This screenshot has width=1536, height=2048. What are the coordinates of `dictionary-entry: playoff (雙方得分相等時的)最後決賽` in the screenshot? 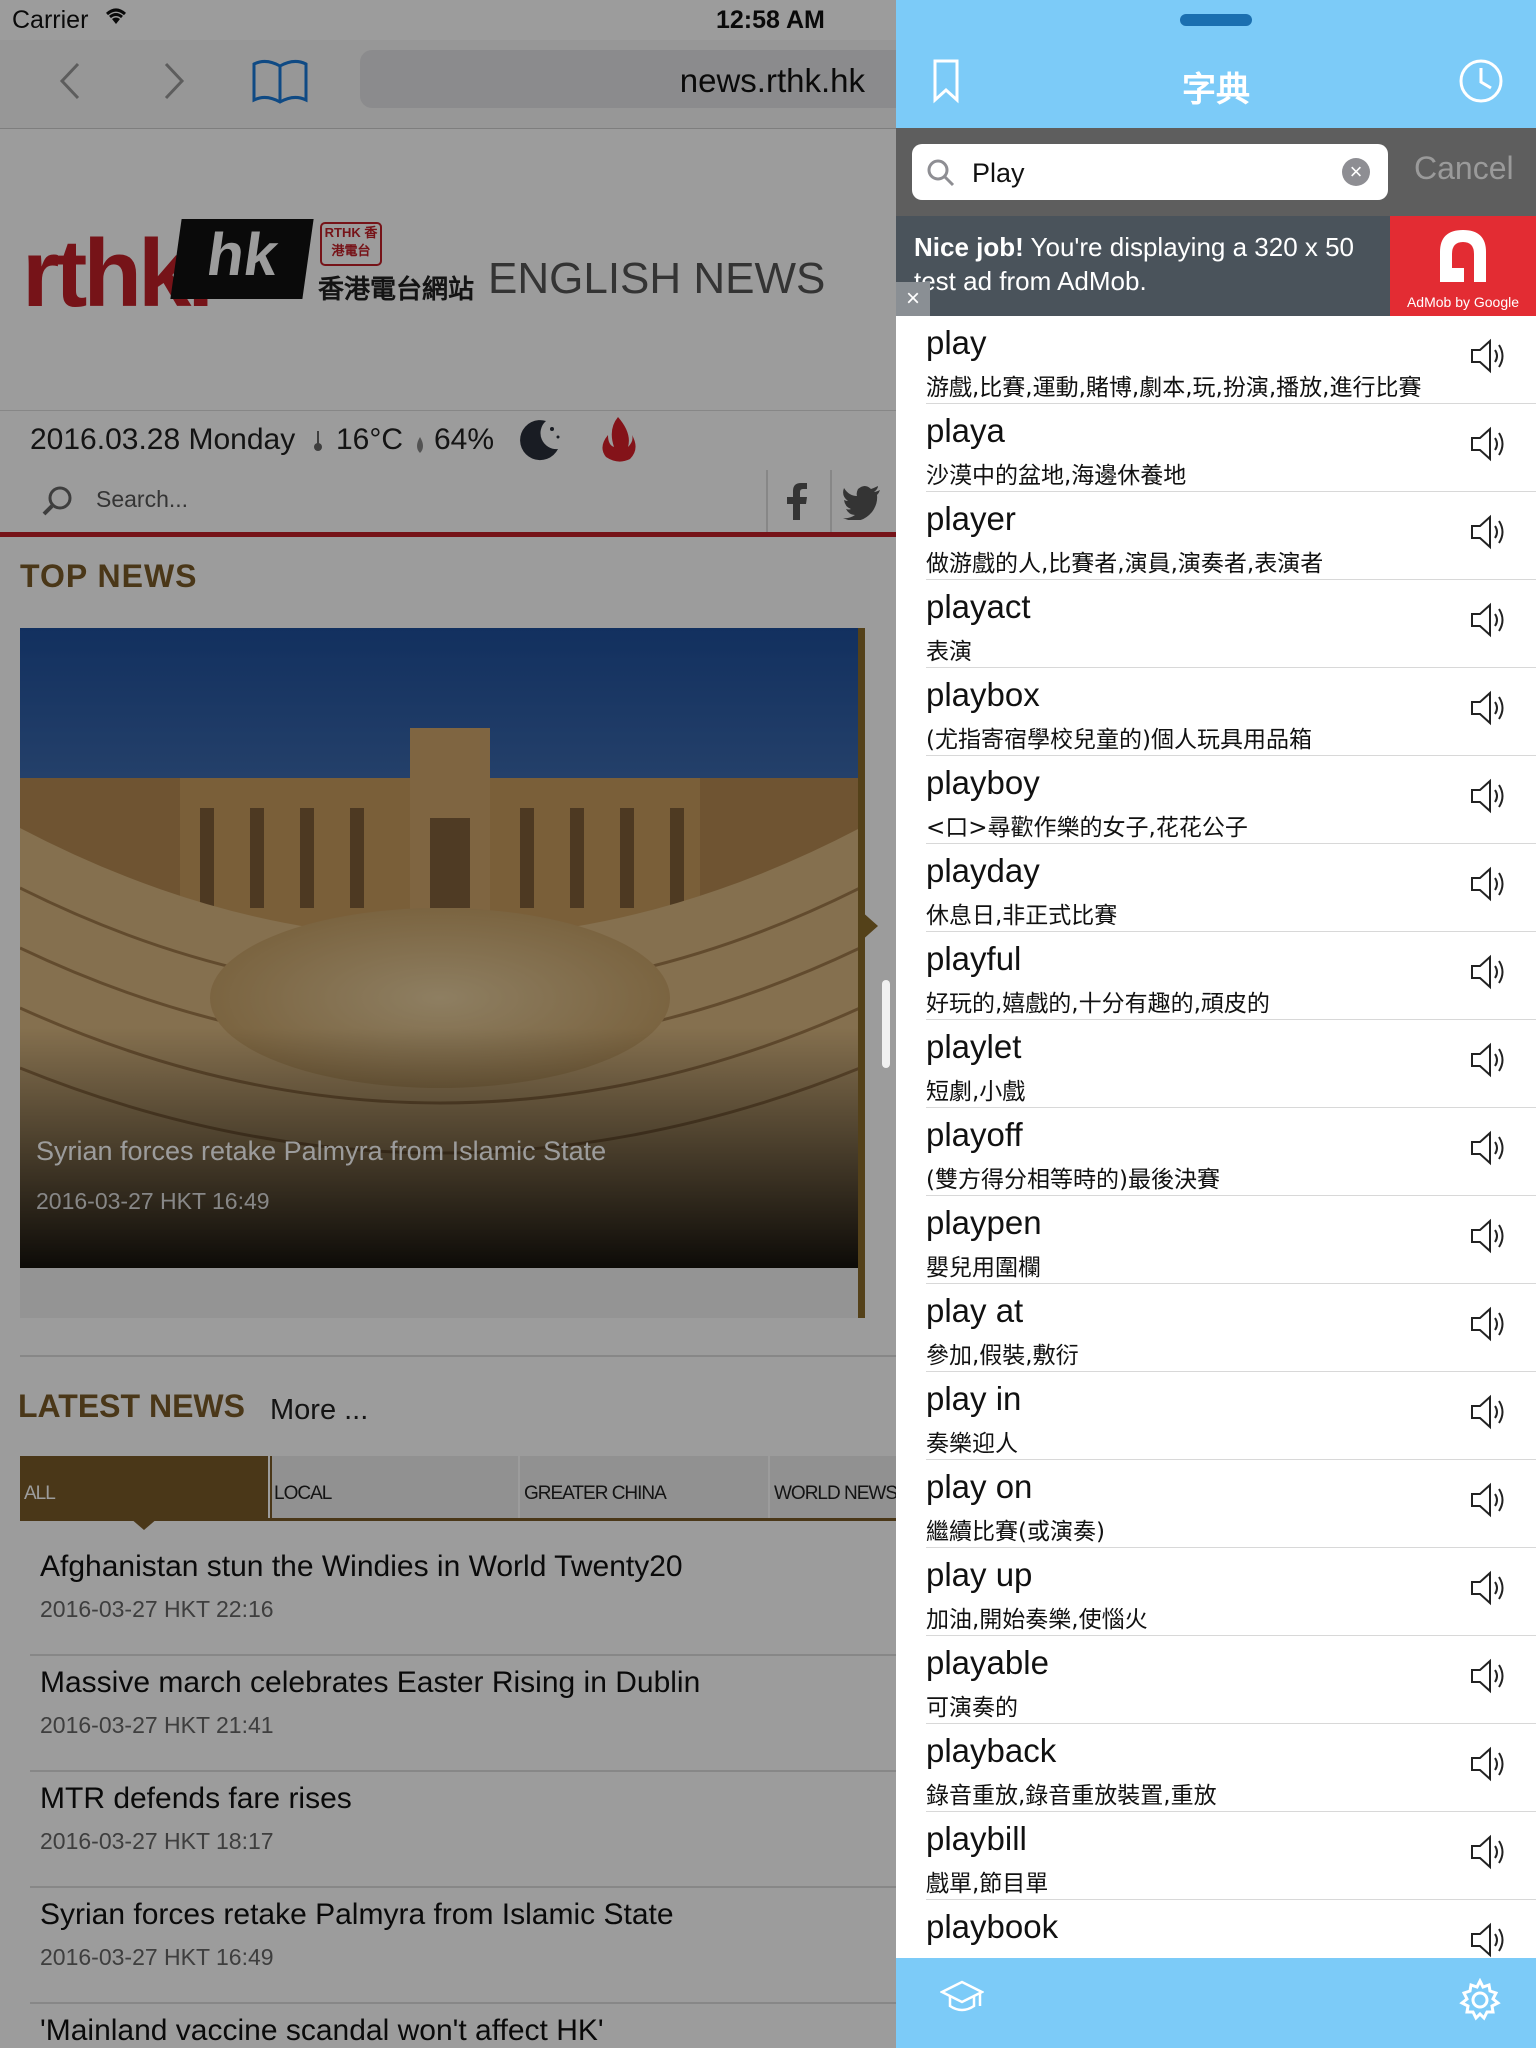 It's located at (1231, 1152).